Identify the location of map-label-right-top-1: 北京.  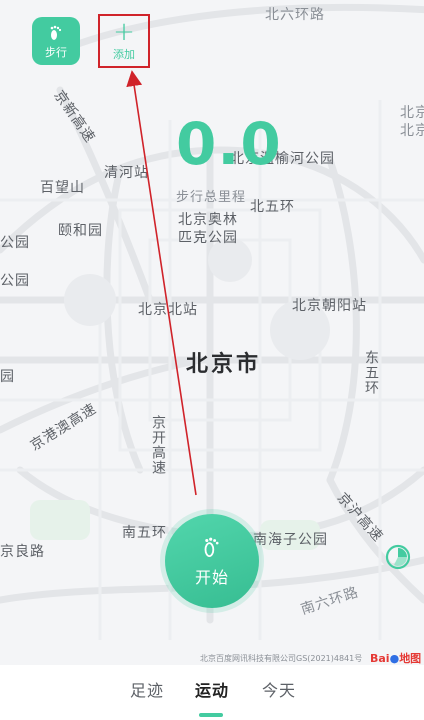
(412, 113).